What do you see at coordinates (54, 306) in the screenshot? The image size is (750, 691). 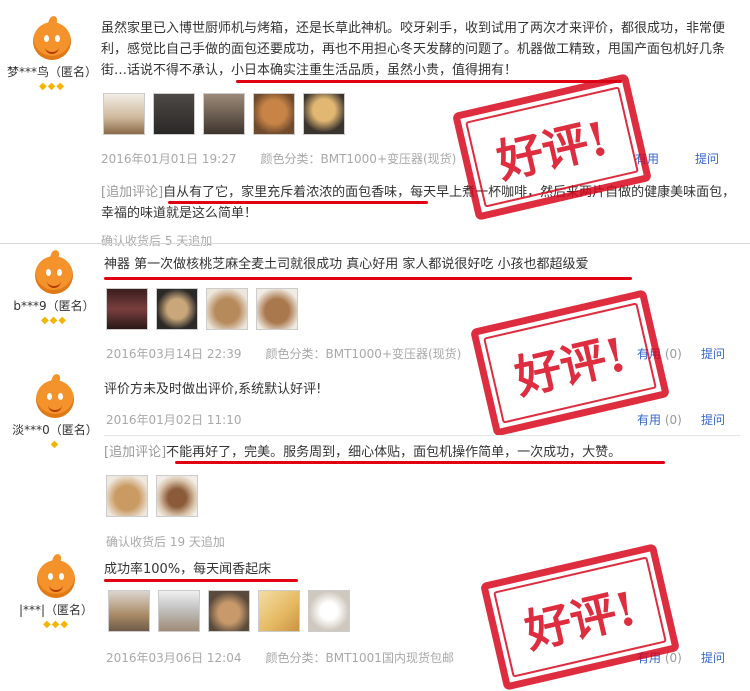 I see `reviewer-name: b***9（匿名）` at bounding box center [54, 306].